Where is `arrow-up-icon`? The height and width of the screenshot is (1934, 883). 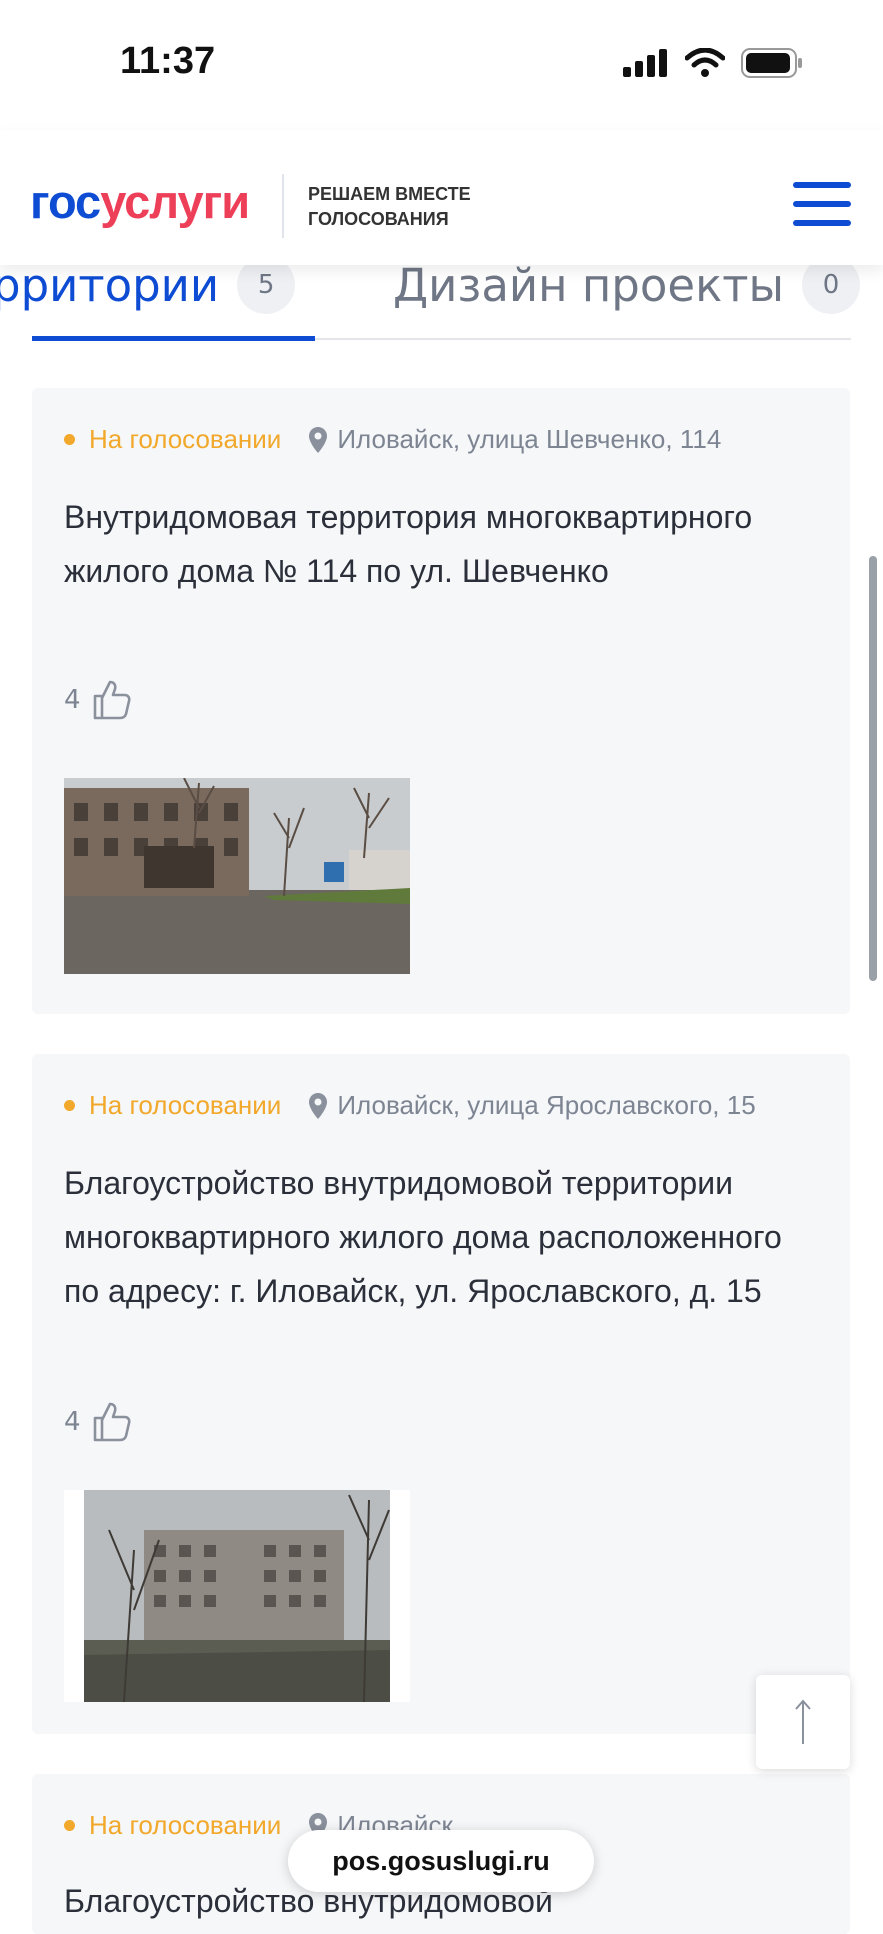 arrow-up-icon is located at coordinates (803, 1721).